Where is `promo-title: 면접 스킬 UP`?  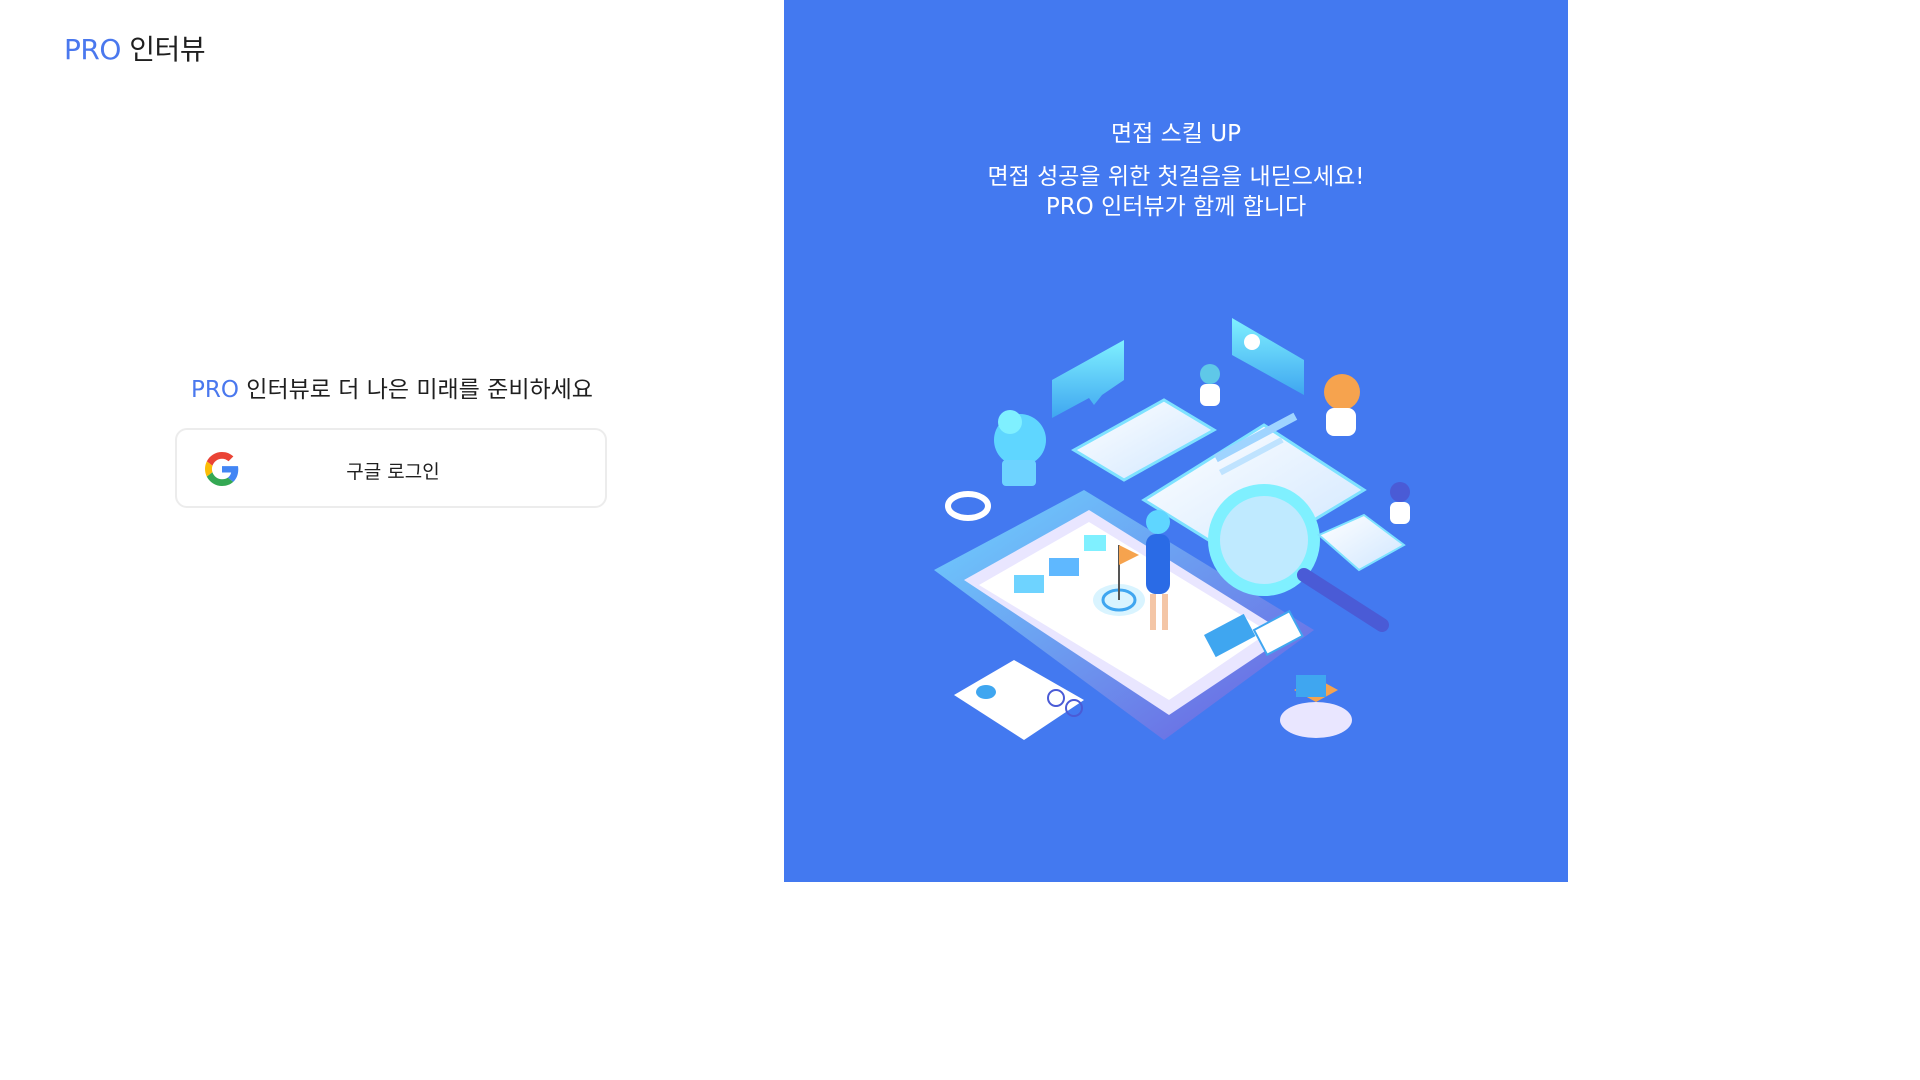 promo-title: 면접 스킬 UP is located at coordinates (1176, 134).